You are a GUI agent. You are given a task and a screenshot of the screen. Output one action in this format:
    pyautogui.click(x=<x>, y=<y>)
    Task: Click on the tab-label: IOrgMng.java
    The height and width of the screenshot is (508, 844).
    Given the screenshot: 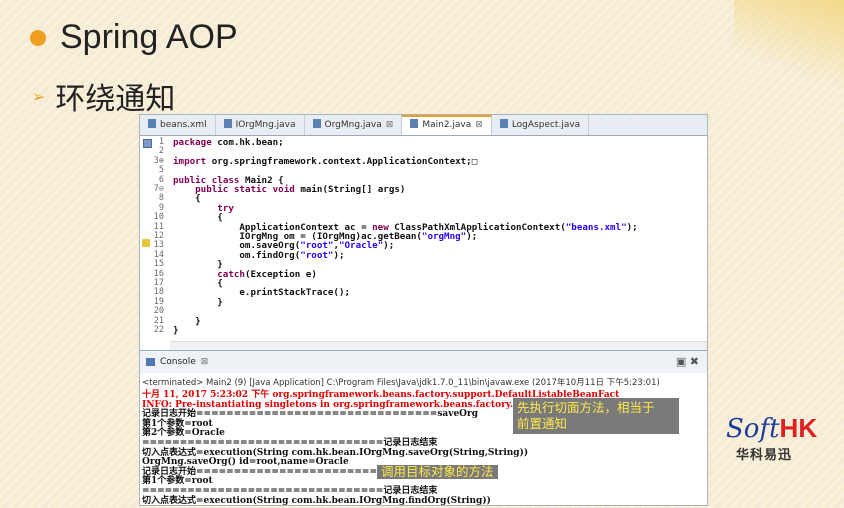 What is the action you would take?
    pyautogui.click(x=265, y=125)
    